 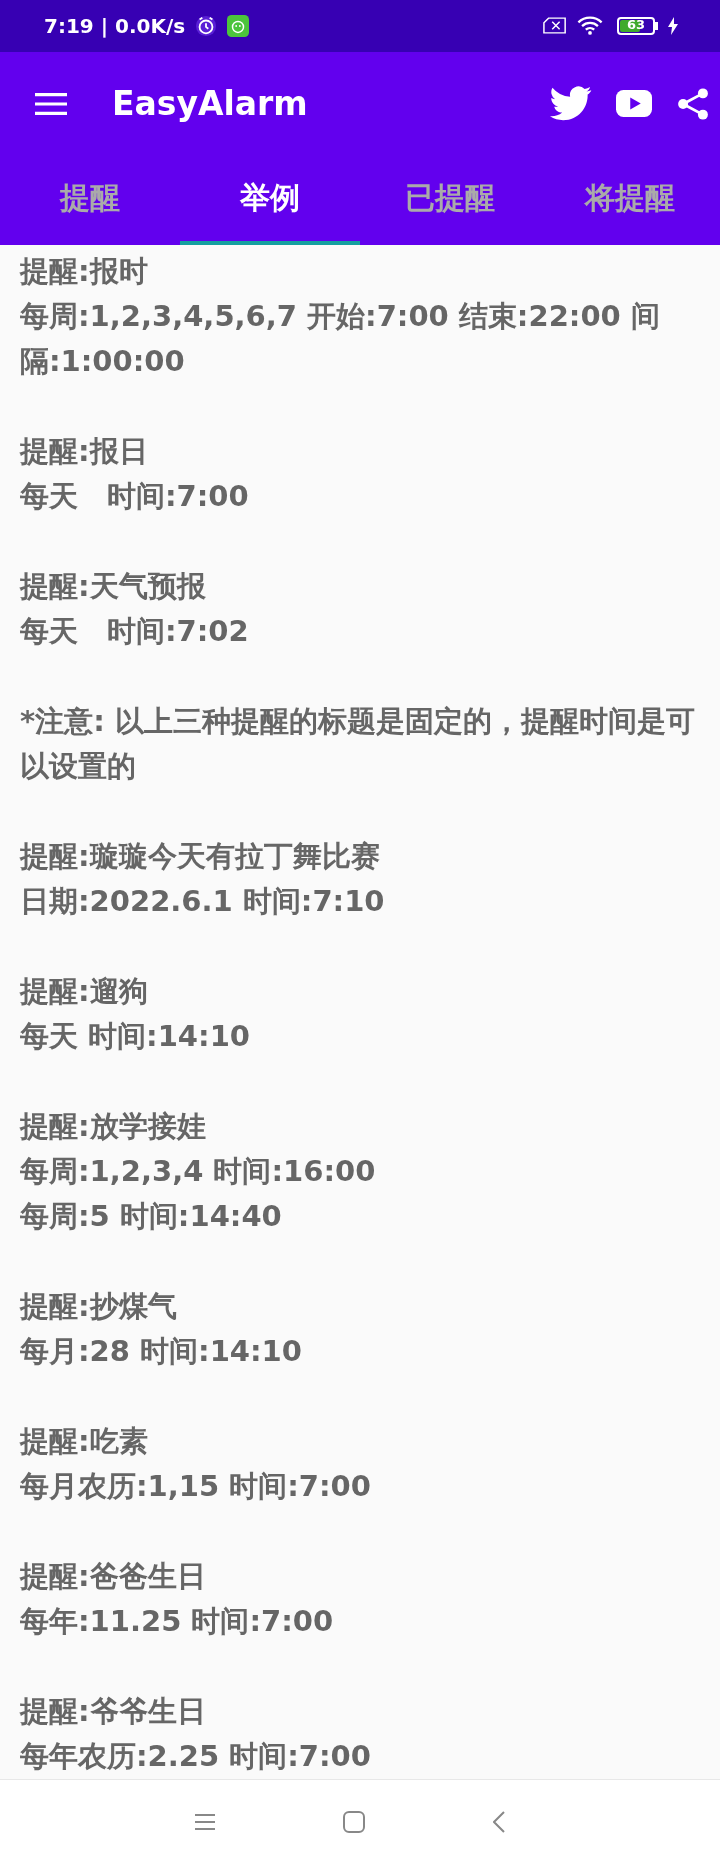 What do you see at coordinates (499, 1822) in the screenshot?
I see `back-icon` at bounding box center [499, 1822].